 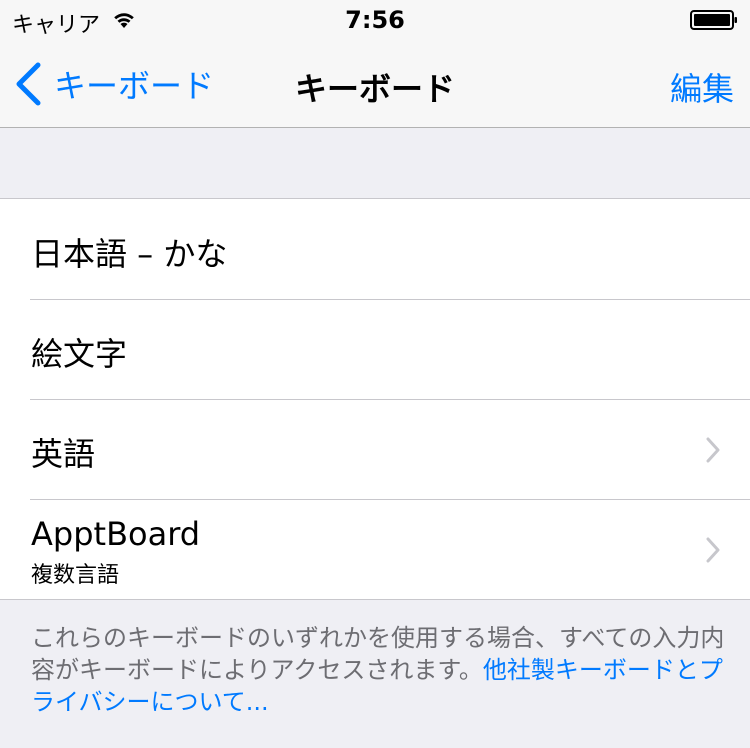 What do you see at coordinates (375, 549) in the screenshot?
I see `keyboard-row-apptboard: ApptBoard 複数言語` at bounding box center [375, 549].